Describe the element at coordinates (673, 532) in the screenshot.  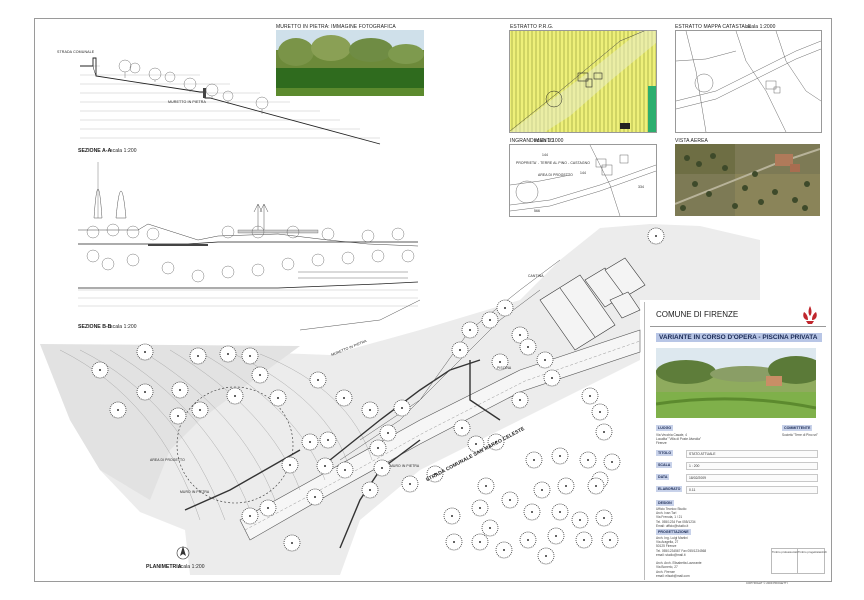
I see `progettazione-key: PROGETTAZIONE` at that location.